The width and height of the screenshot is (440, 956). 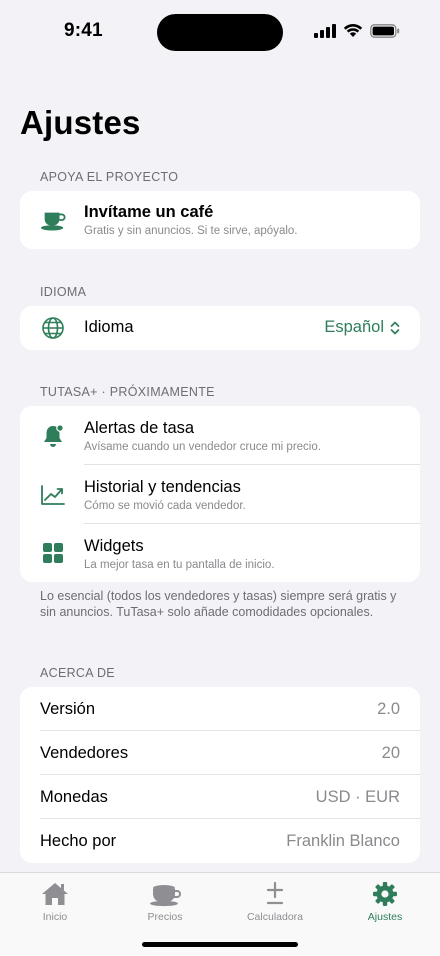 I want to click on about-row-currencies: Monedas USD · EUR, so click(x=220, y=797).